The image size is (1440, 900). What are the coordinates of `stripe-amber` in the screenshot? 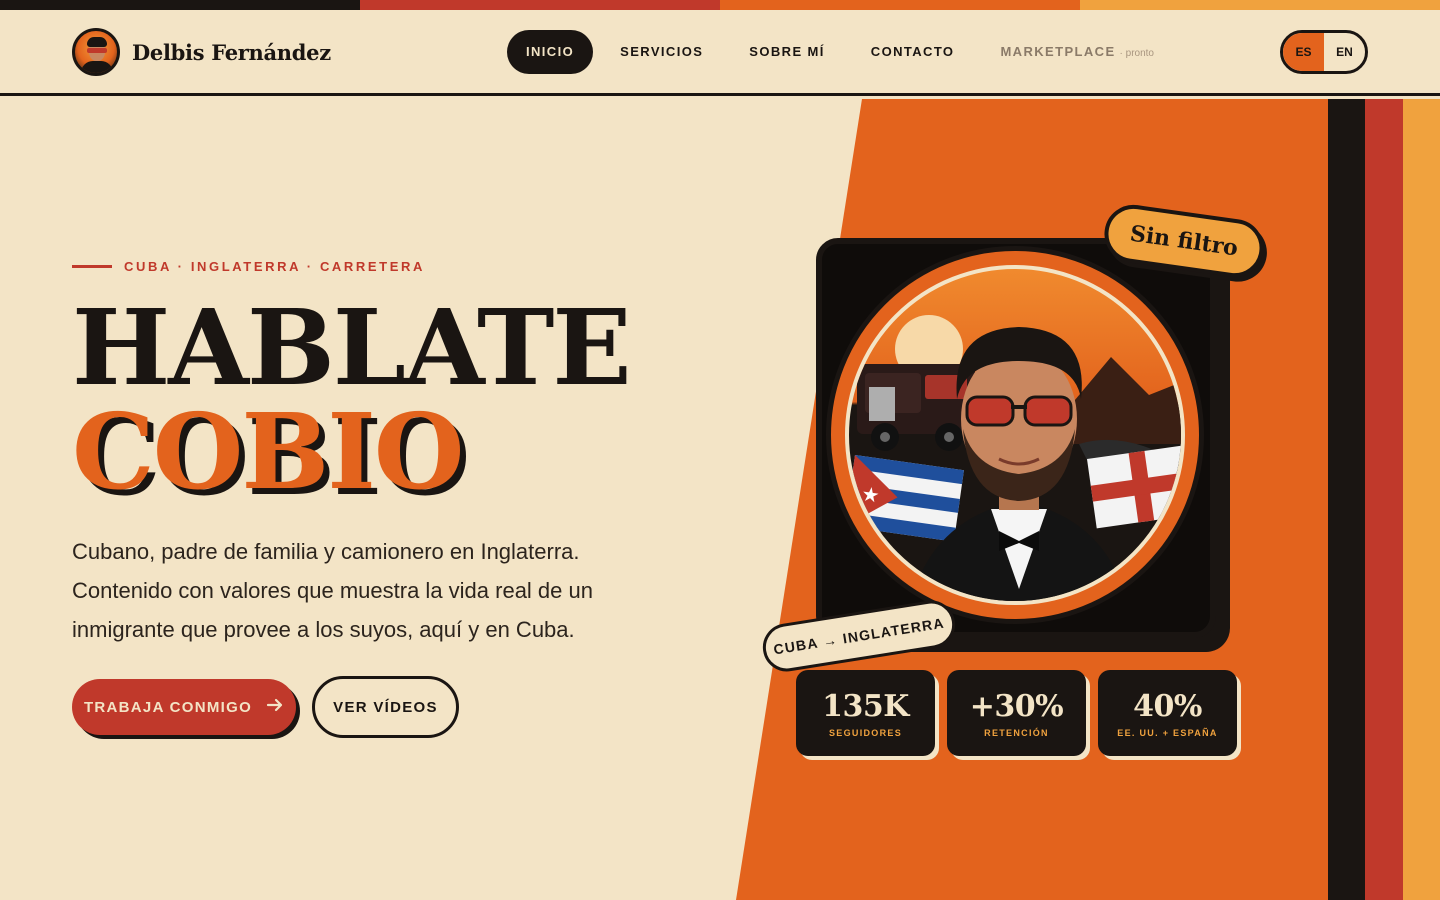 It's located at (1260, 5).